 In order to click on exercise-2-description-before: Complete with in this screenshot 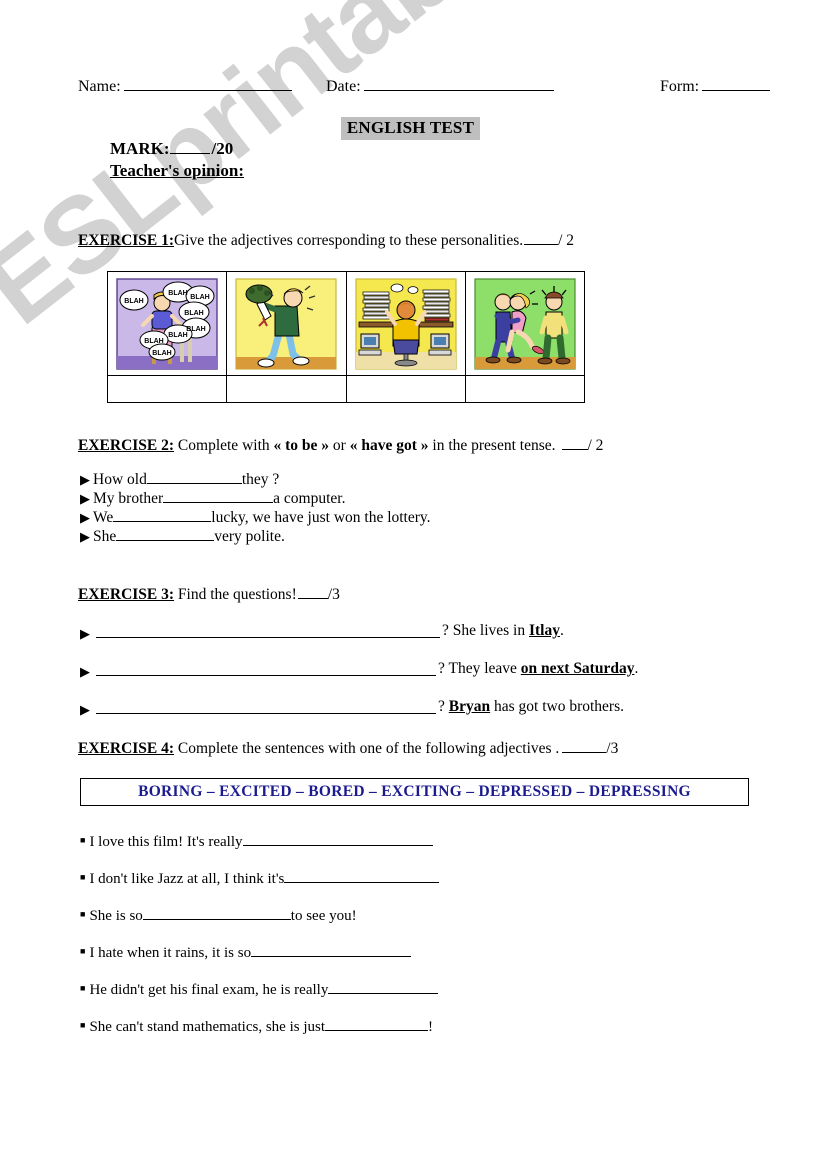, I will do `click(224, 445)`.